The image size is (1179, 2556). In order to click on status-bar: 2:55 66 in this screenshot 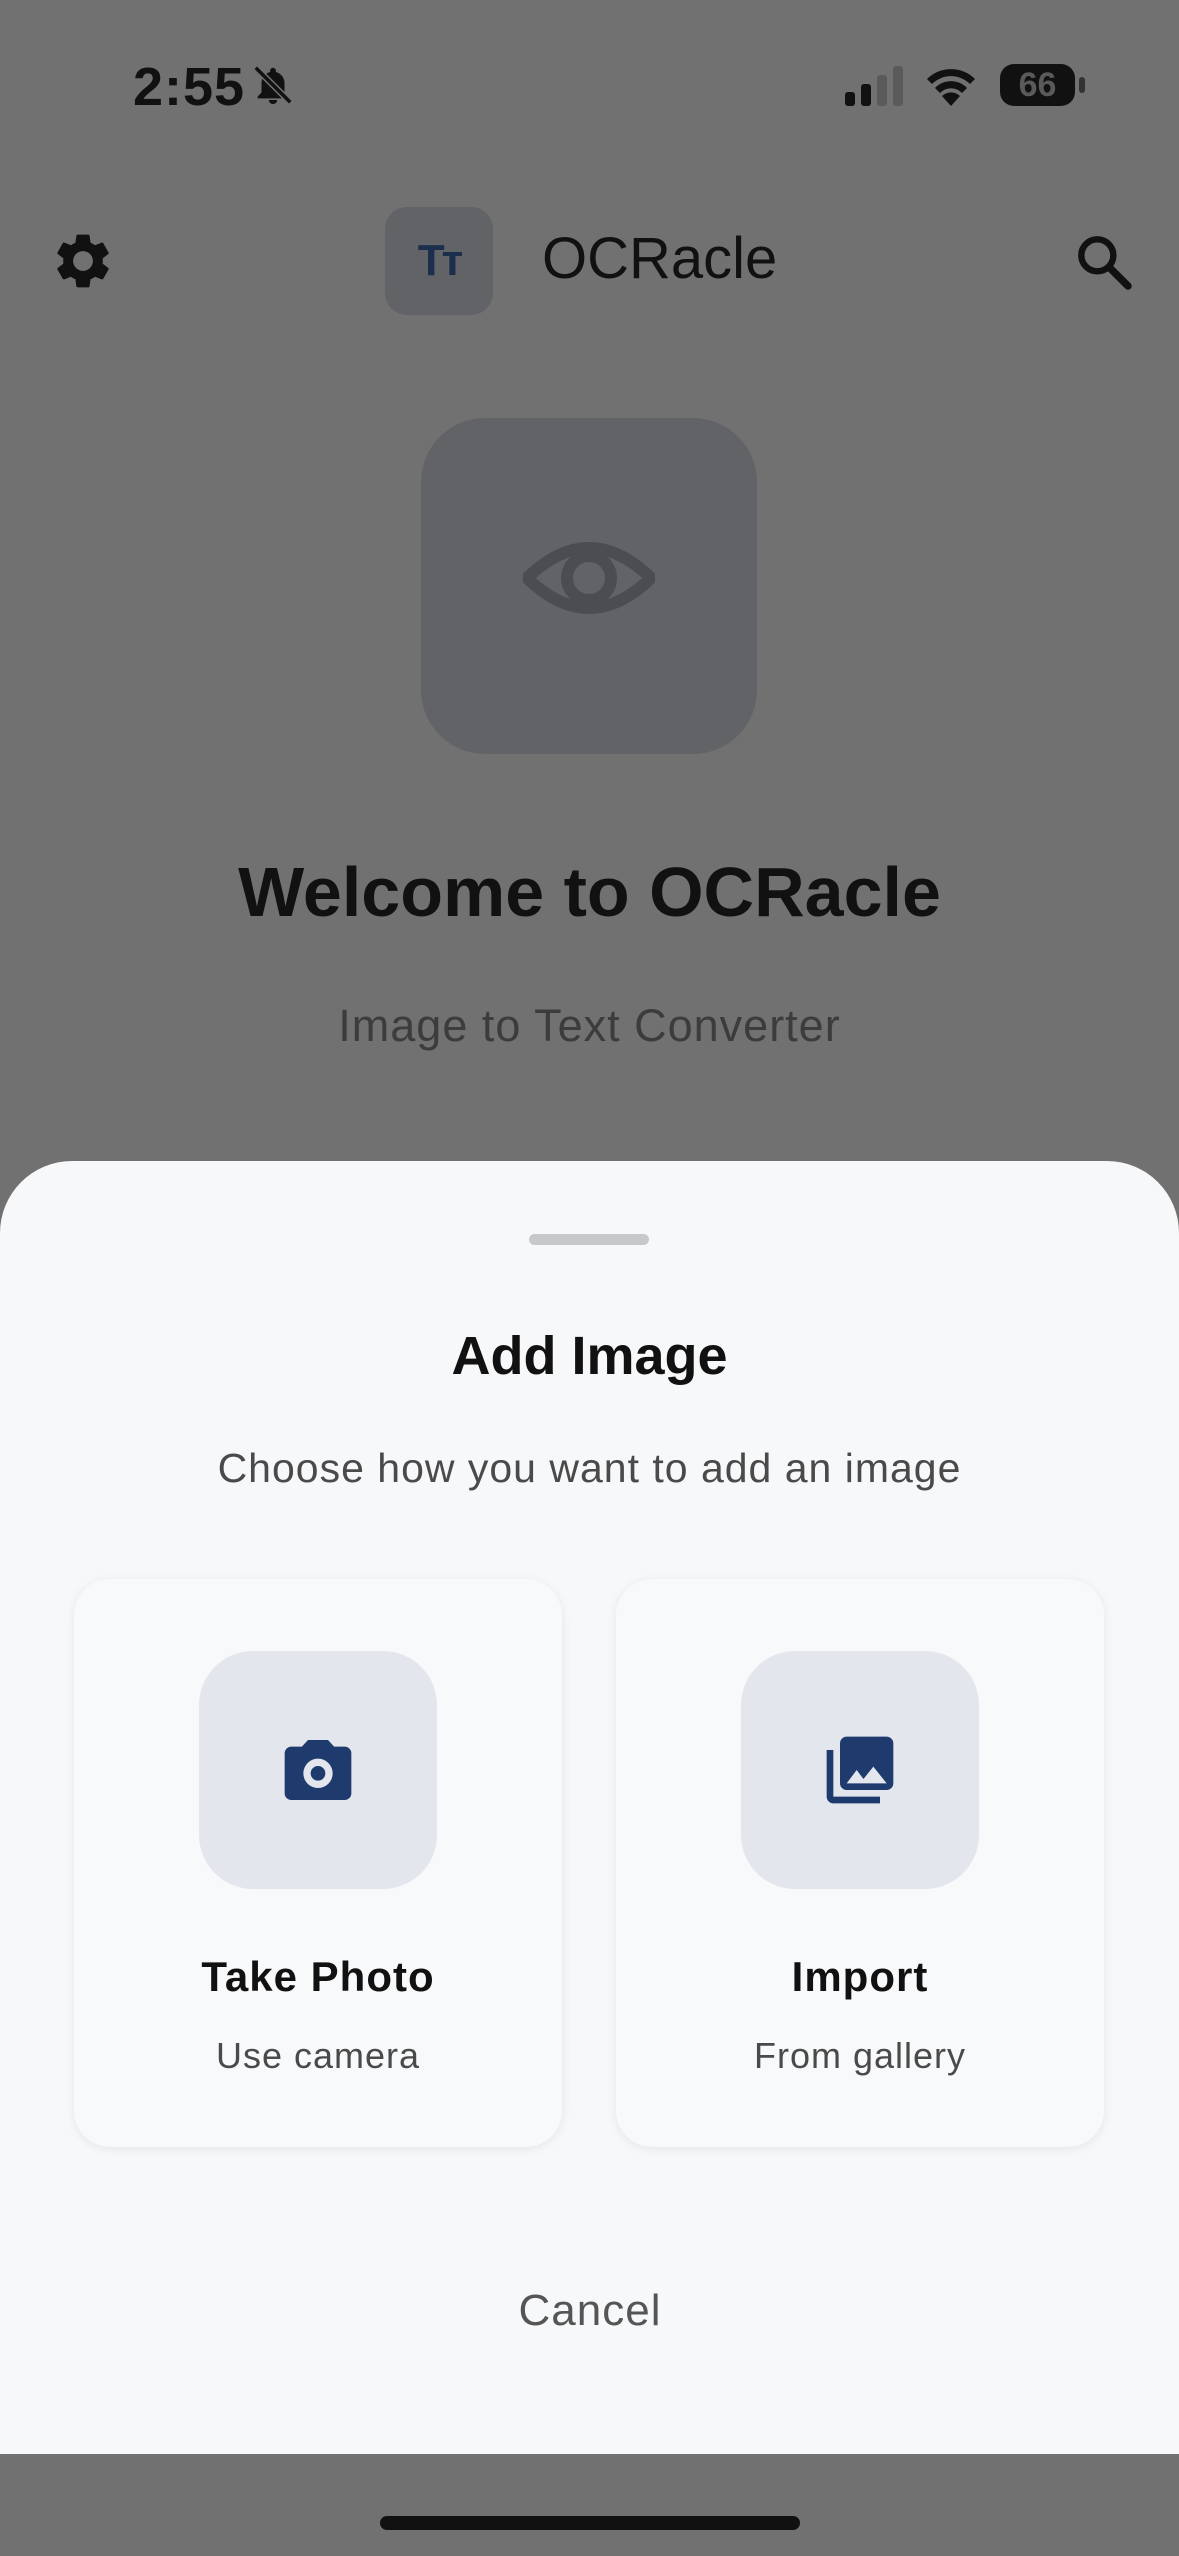, I will do `click(589, 85)`.